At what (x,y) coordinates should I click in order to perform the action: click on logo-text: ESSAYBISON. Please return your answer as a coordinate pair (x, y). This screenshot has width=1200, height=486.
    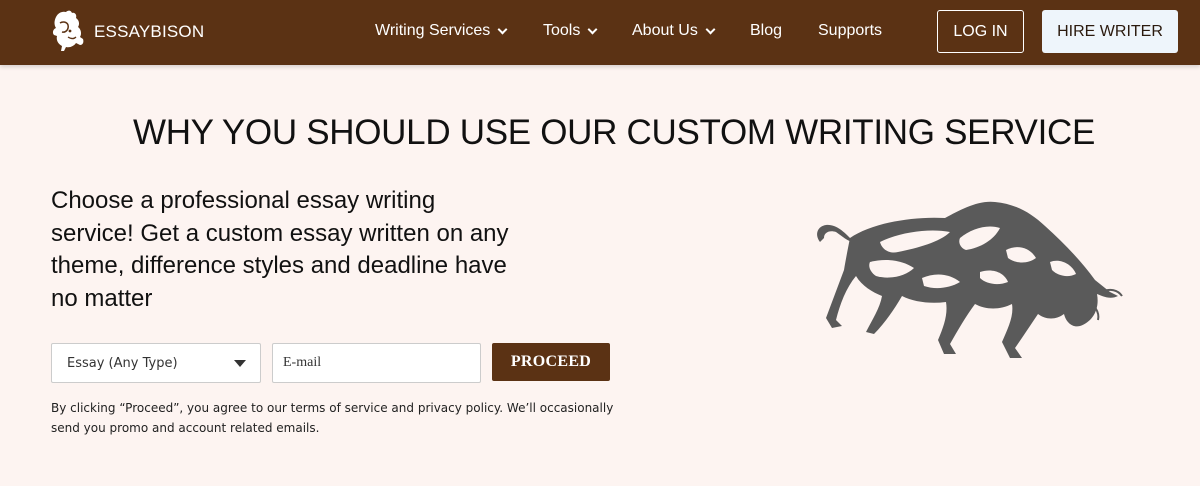
    Looking at the image, I should click on (149, 31).